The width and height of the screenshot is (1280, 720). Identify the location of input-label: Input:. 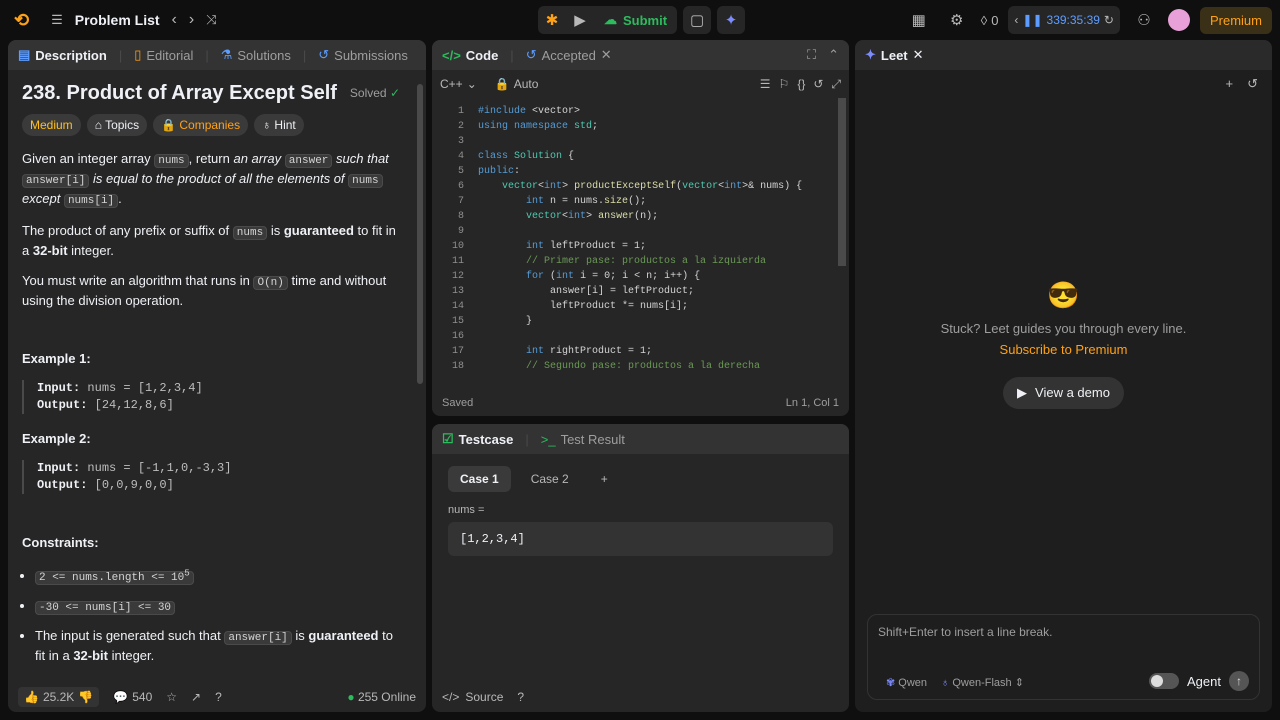
(59, 468).